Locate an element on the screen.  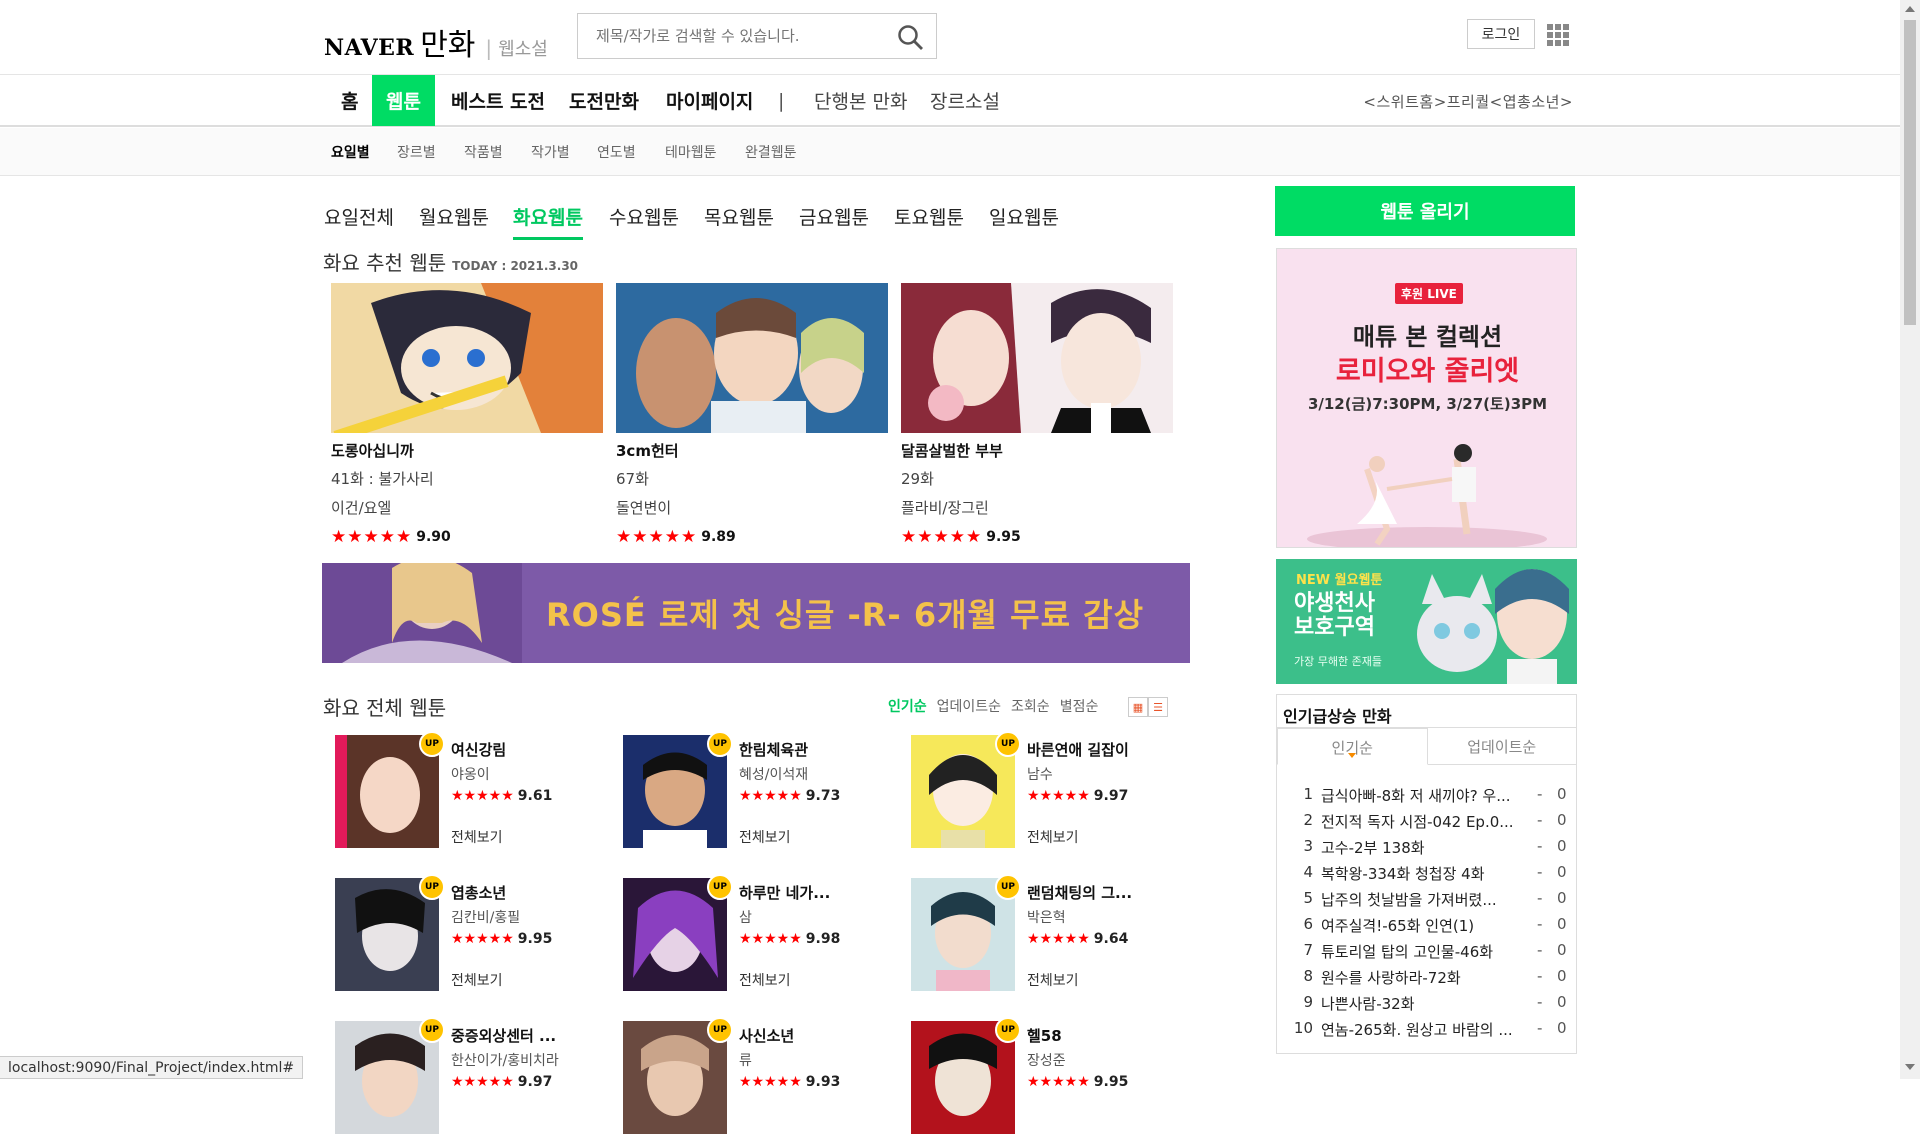
webtoon-item: UP 한림체육관 혜성/이석재 ★★★★★ 9.73 전체보기 is located at coordinates (758, 793).